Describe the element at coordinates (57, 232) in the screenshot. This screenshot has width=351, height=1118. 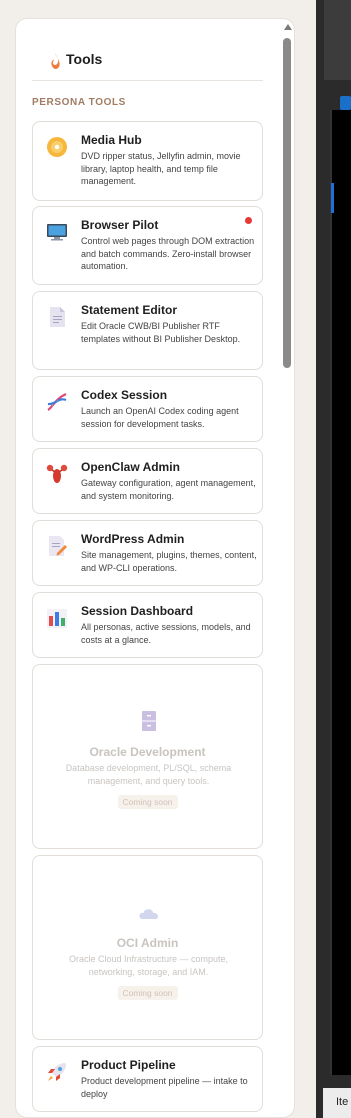
I see `monitor-icon` at that location.